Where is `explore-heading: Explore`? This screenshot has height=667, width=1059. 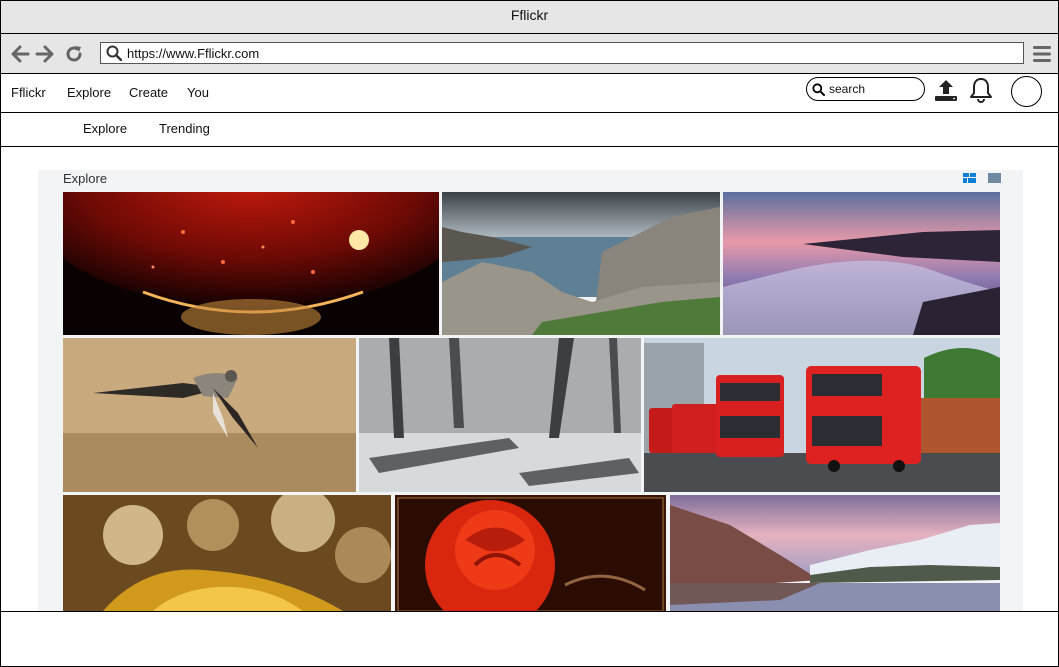 explore-heading: Explore is located at coordinates (85, 178).